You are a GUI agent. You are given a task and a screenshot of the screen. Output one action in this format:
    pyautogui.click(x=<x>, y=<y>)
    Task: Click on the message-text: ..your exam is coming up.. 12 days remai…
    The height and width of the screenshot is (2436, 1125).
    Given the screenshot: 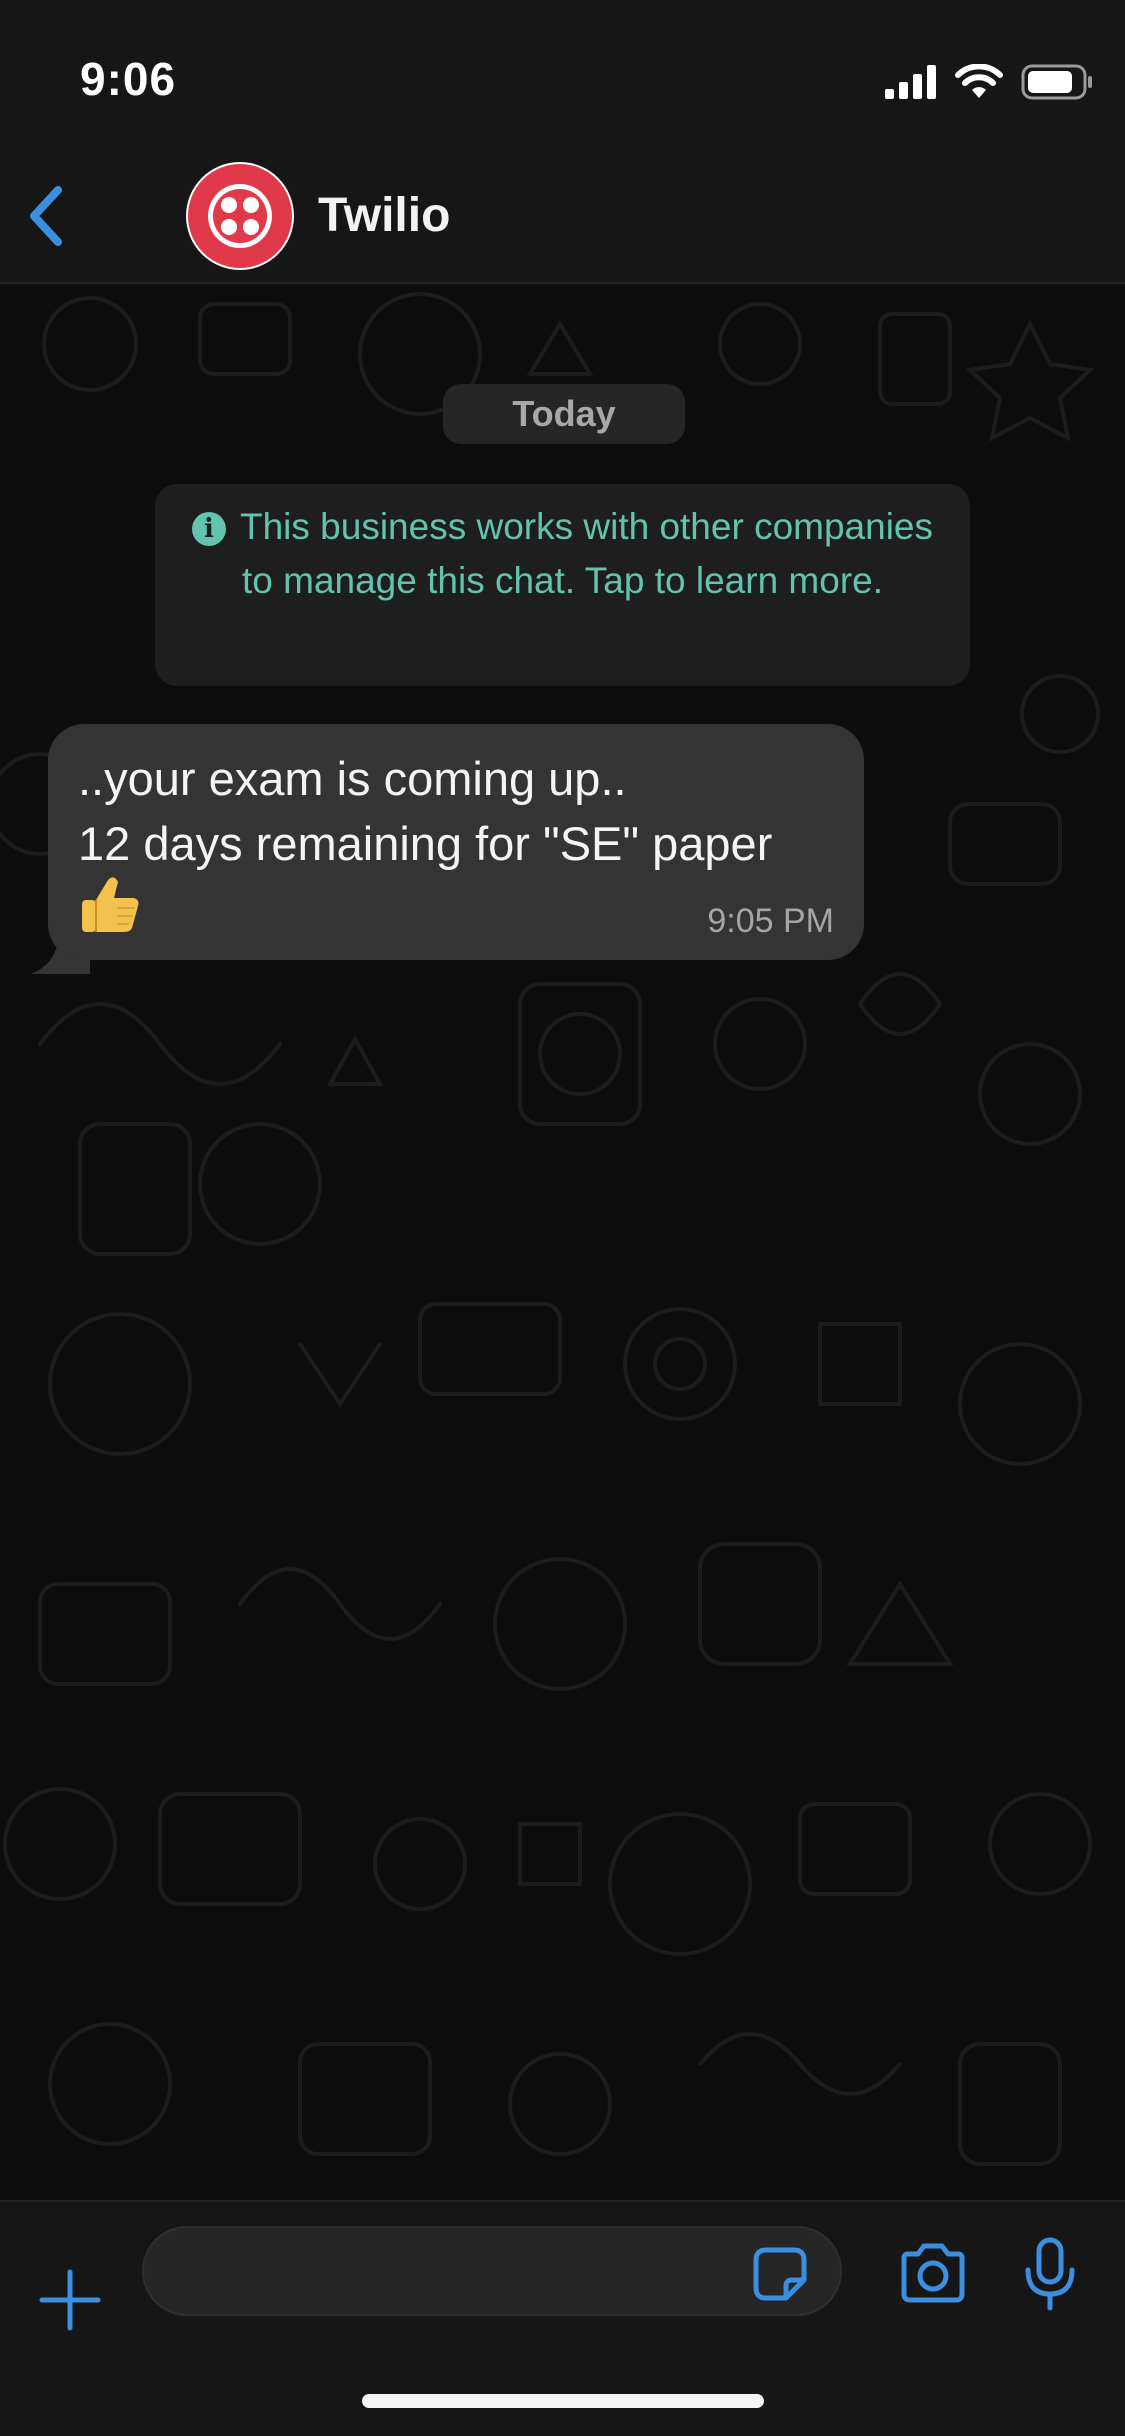 What is the action you would take?
    pyautogui.click(x=425, y=811)
    